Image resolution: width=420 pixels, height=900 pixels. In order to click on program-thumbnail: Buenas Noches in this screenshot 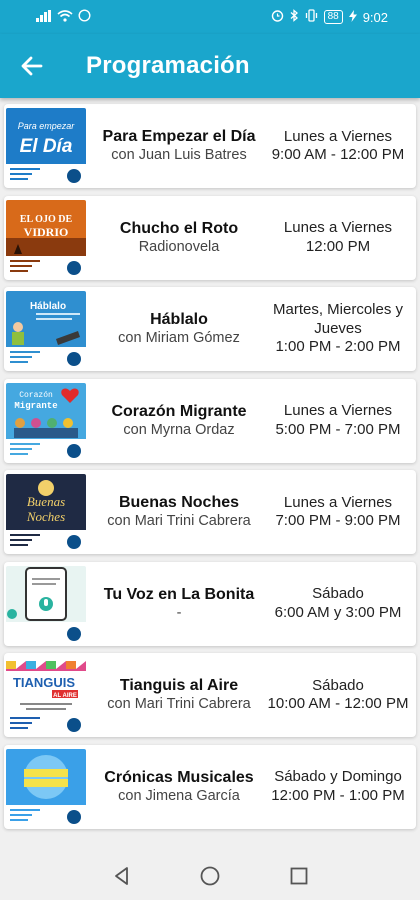, I will do `click(46, 512)`.